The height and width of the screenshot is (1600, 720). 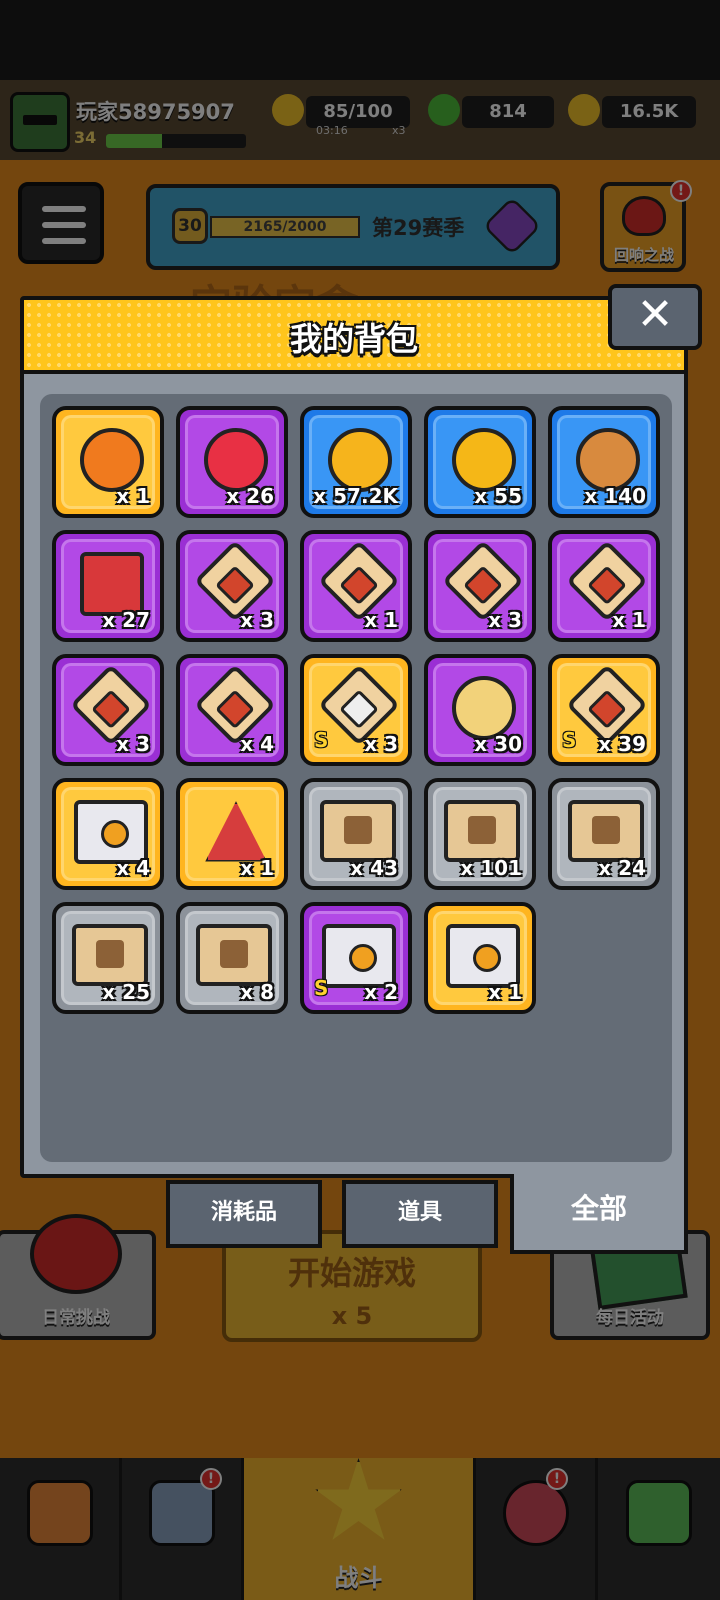 I want to click on item-quantity: x 25, so click(x=126, y=992).